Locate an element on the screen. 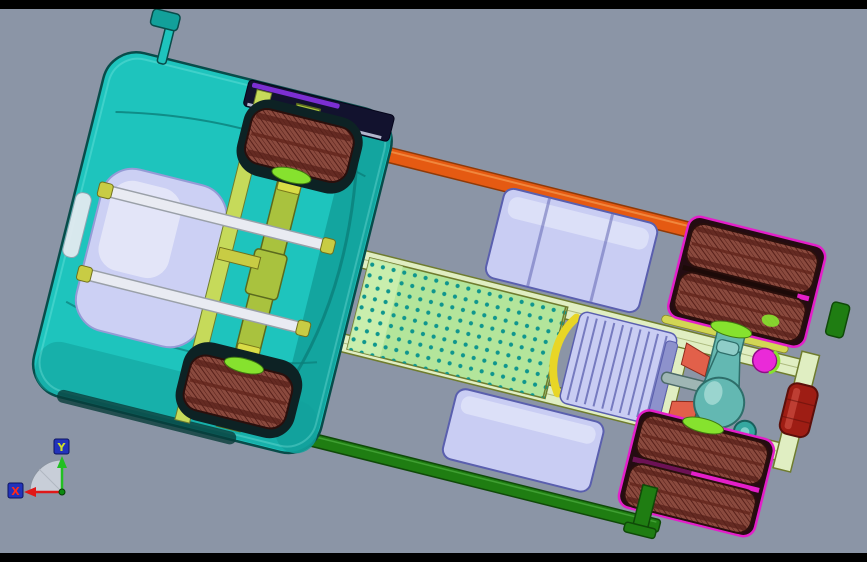 This screenshot has width=867, height=562. letterbox-top is located at coordinates (433, 4).